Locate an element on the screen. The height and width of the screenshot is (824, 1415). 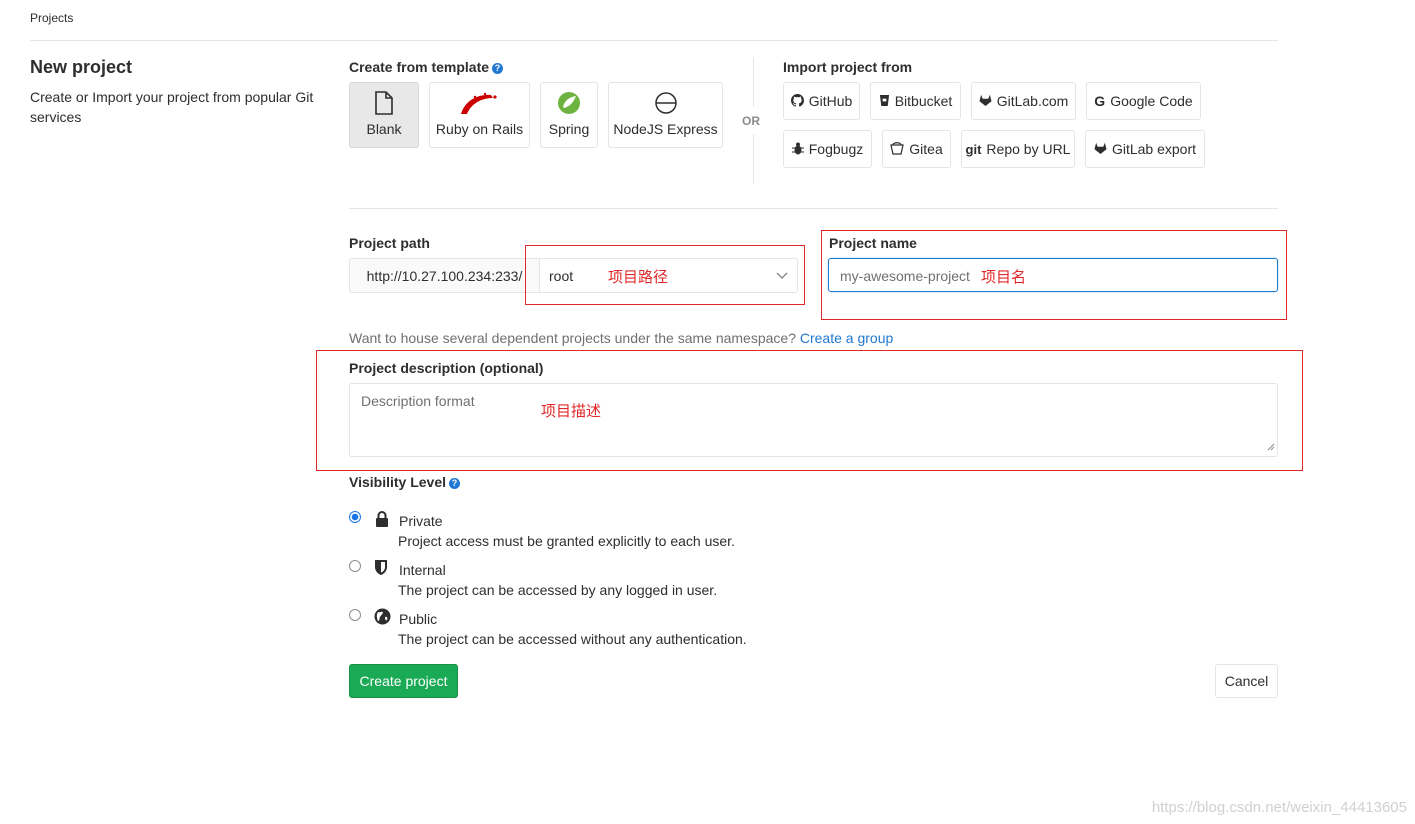
git-icon: git is located at coordinates (973, 149).